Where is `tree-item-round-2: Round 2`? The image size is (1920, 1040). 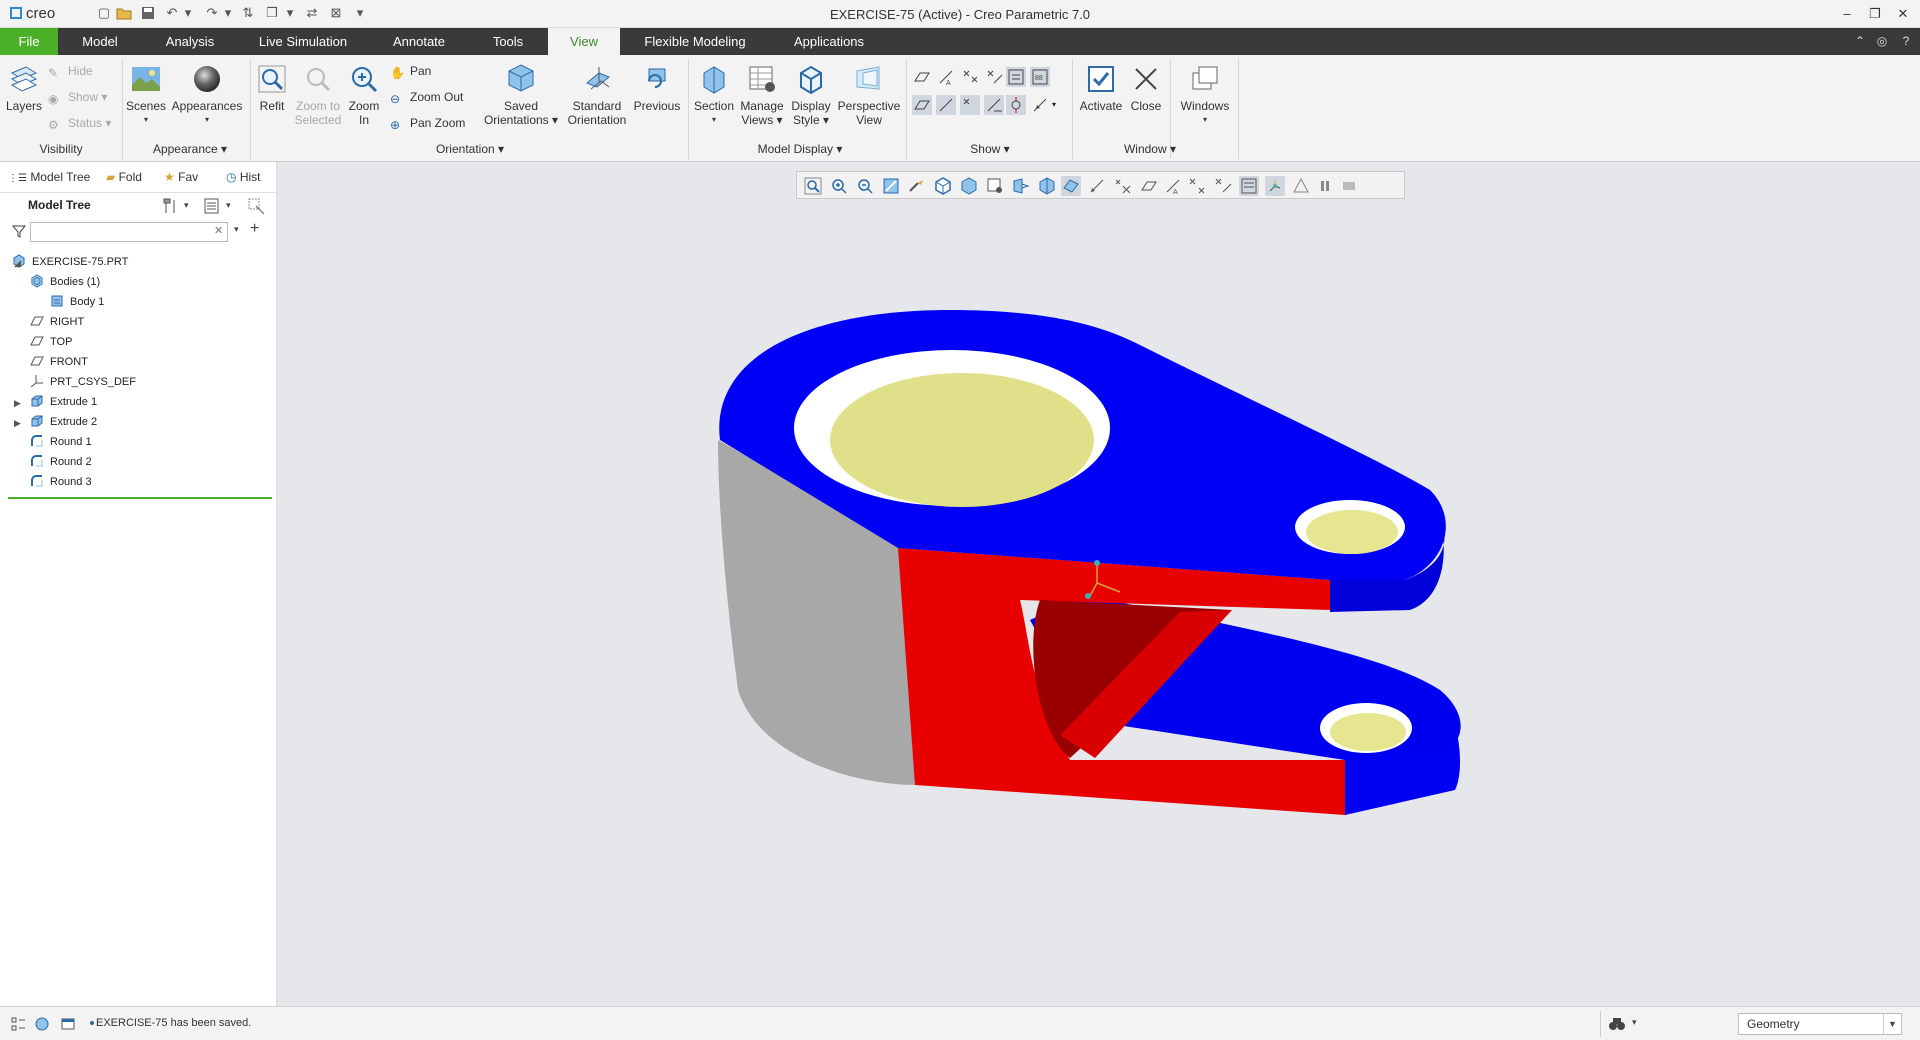 tree-item-round-2: Round 2 is located at coordinates (61, 462).